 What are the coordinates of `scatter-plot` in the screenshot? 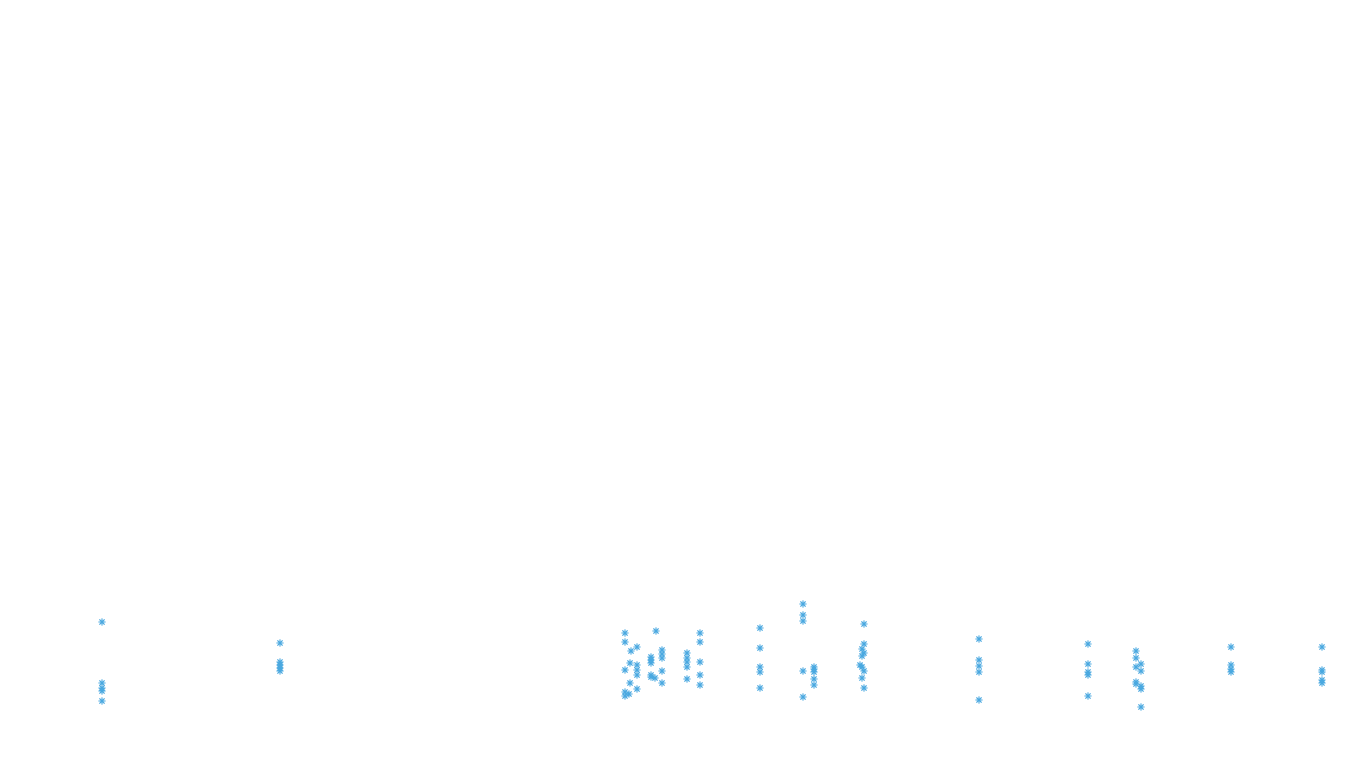 It's located at (712, 655).